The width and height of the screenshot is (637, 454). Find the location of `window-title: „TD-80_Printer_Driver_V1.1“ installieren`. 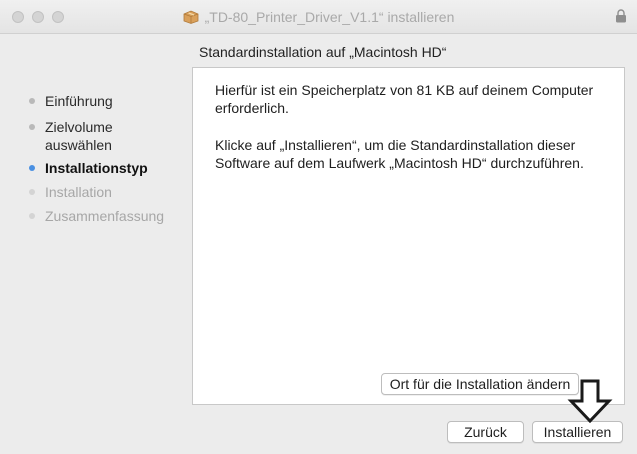

window-title: „TD-80_Printer_Driver_V1.1“ installieren is located at coordinates (329, 16).